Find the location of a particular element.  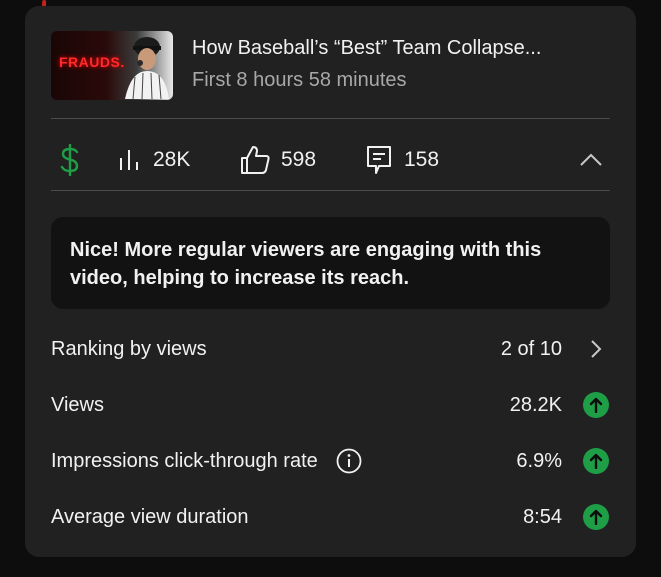

metric-value: 6.9% is located at coordinates (539, 460).